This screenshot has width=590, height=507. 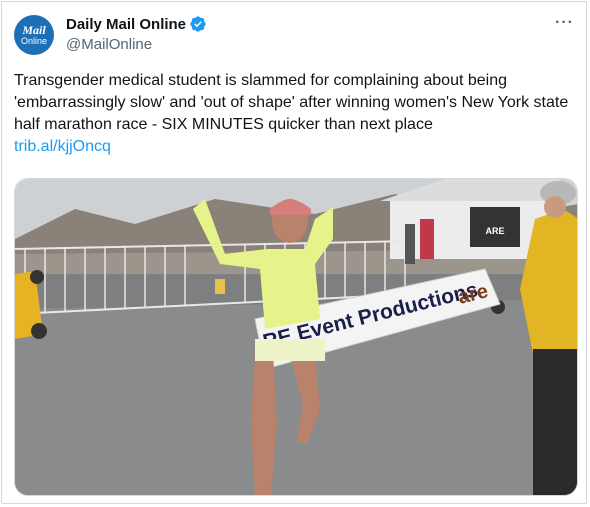 What do you see at coordinates (295, 147) in the screenshot?
I see `tweet-link: trib.al/kjjOncq` at bounding box center [295, 147].